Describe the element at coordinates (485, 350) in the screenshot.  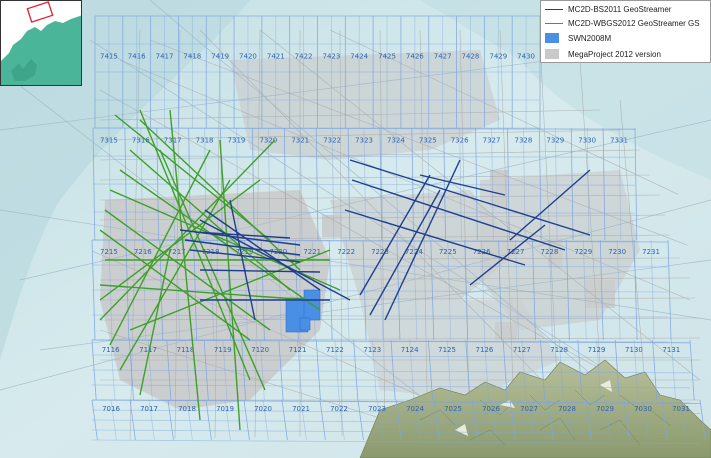
I see `block-label: 7126` at that location.